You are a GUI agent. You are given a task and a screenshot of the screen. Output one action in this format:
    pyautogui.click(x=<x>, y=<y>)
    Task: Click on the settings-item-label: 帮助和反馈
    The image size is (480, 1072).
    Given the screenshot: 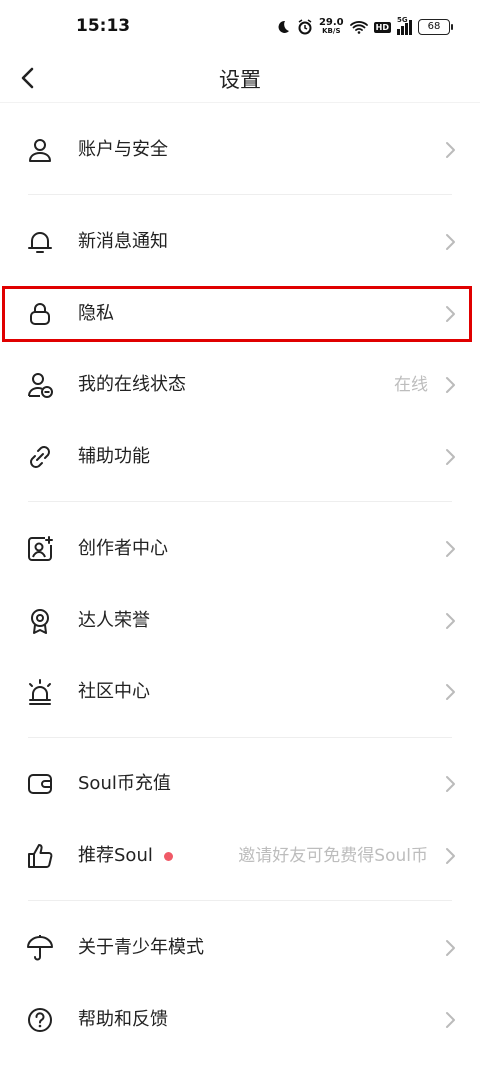 What is the action you would take?
    pyautogui.click(x=123, y=1019)
    